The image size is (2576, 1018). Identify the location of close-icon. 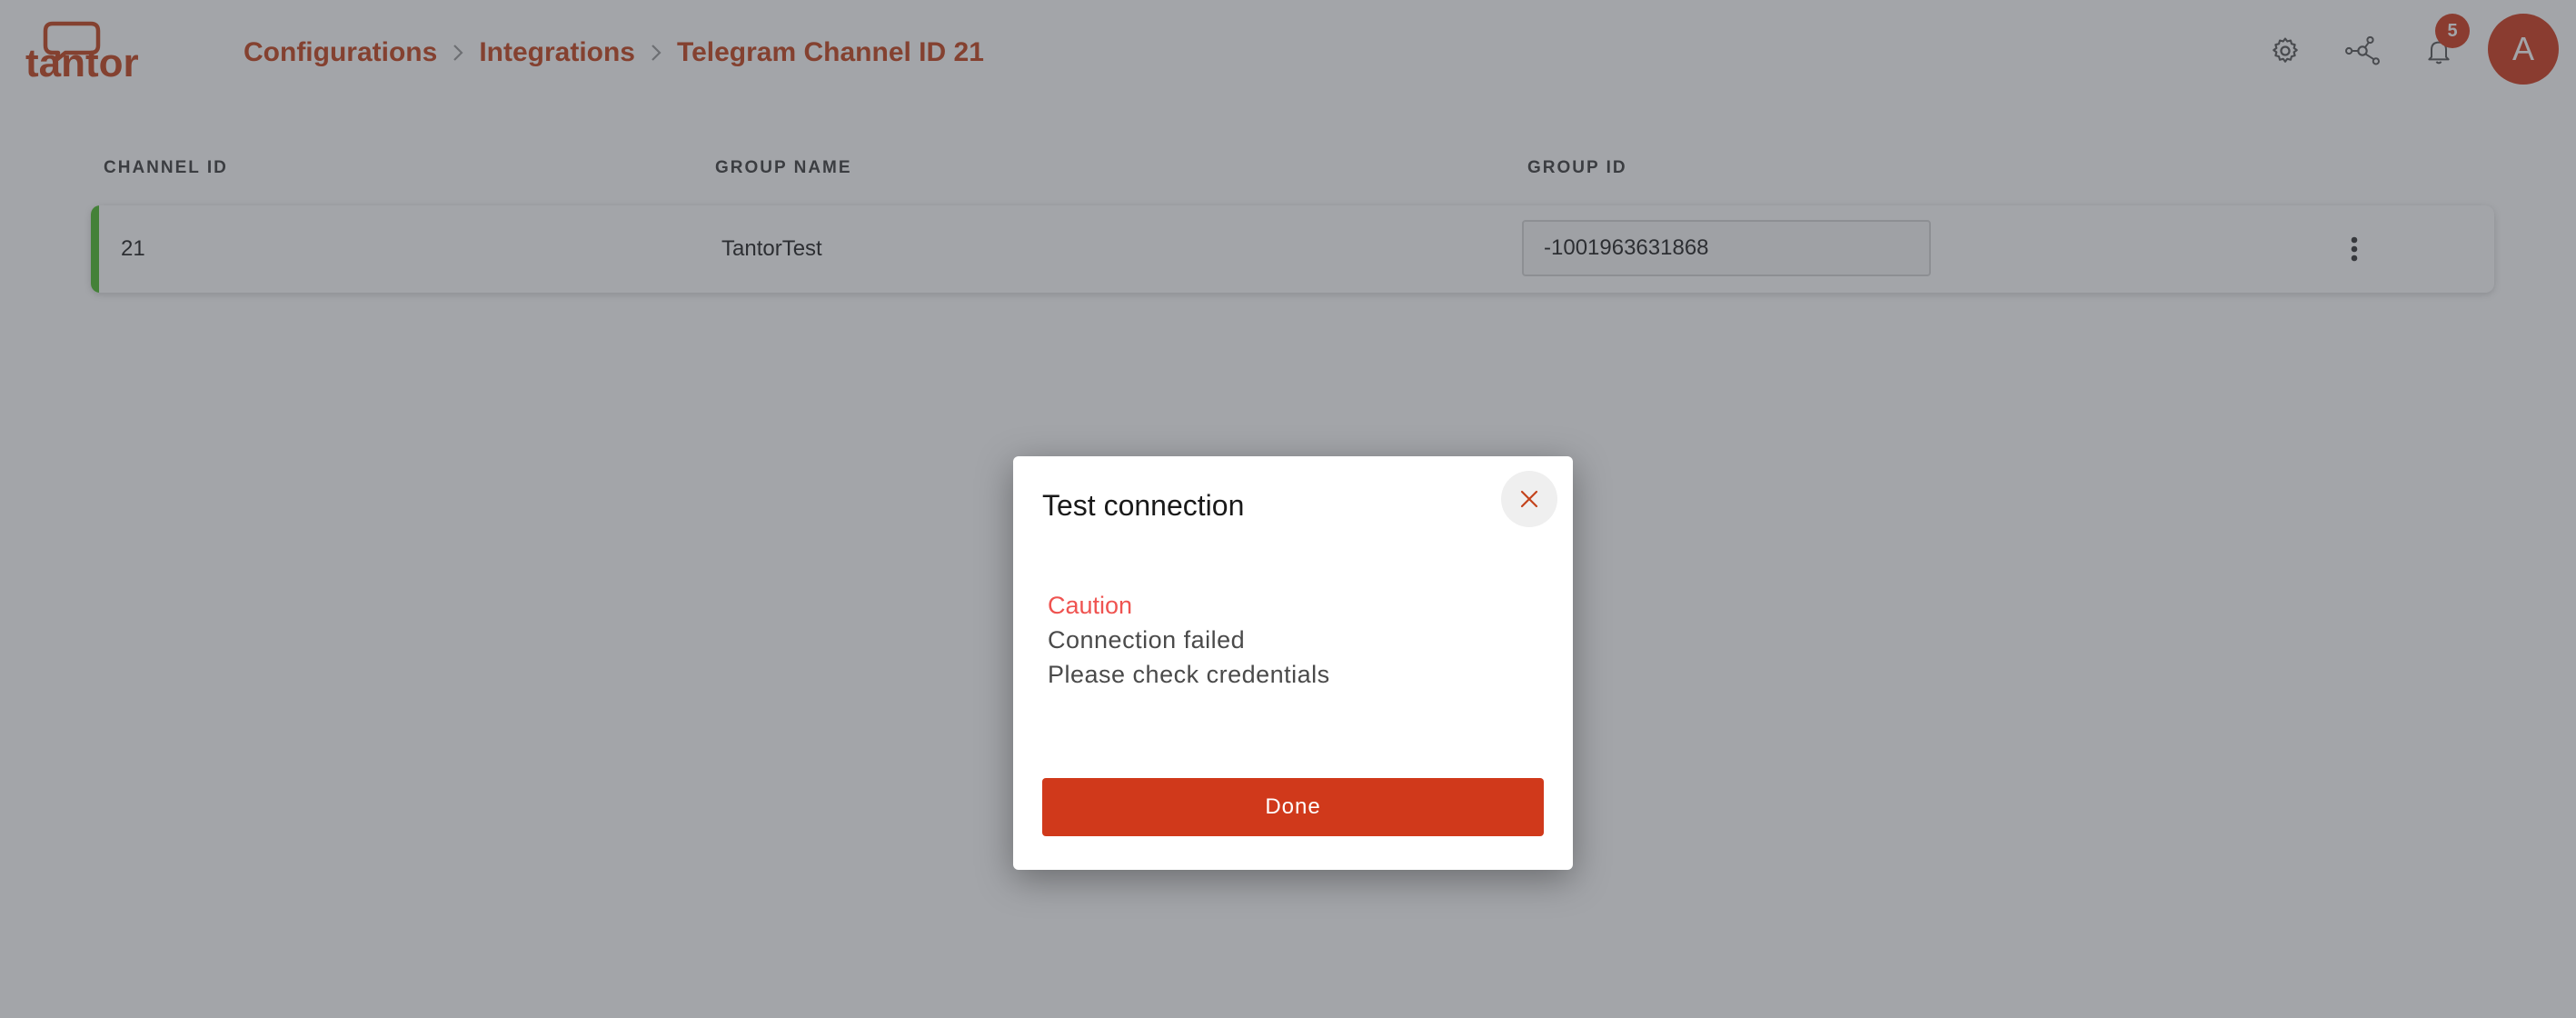
(1529, 499).